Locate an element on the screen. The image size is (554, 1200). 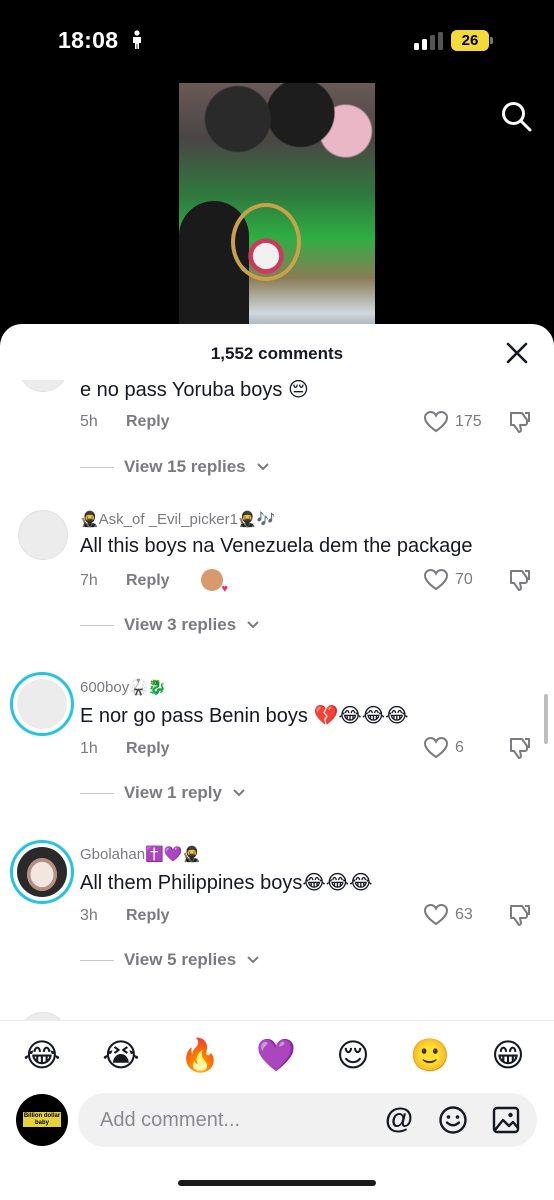
comment-username: Gbolahan✝️💜🥷 is located at coordinates (140, 854).